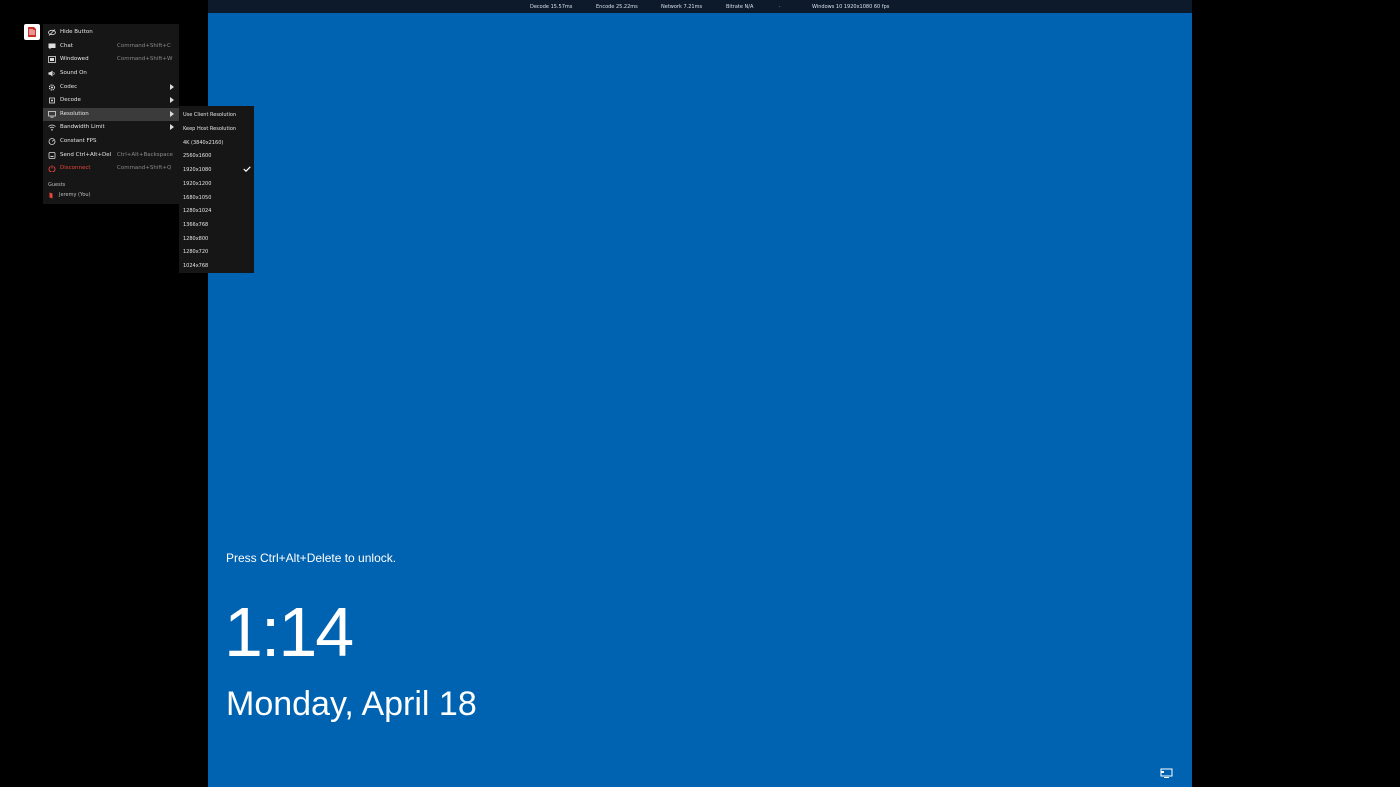 The width and height of the screenshot is (1400, 787). I want to click on window-icon, so click(52, 59).